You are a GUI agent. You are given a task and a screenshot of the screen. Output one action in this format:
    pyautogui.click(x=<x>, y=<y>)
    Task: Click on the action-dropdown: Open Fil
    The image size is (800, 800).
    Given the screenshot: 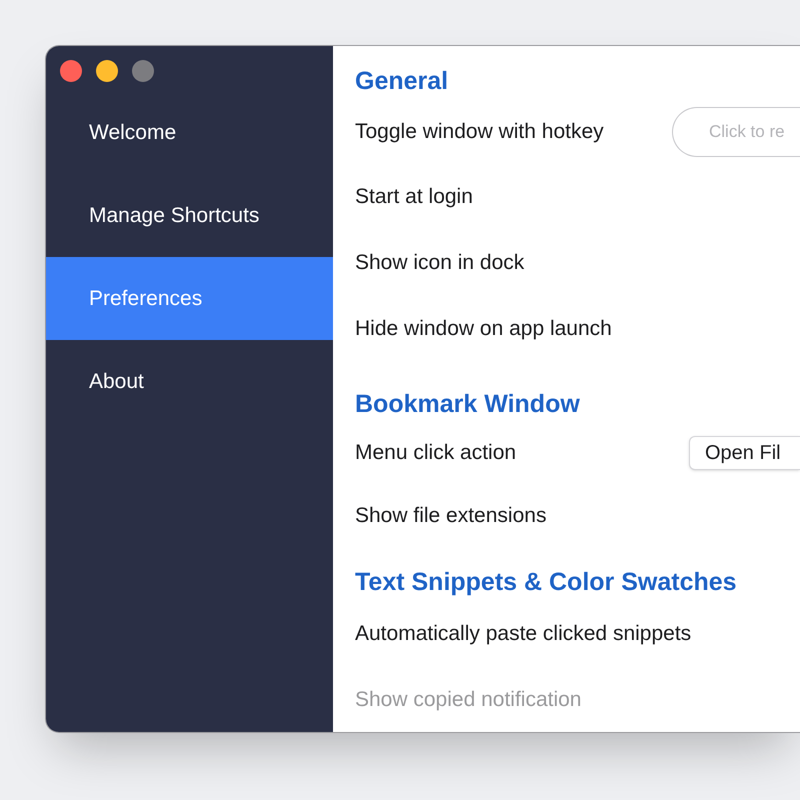 What is the action you would take?
    pyautogui.click(x=744, y=453)
    